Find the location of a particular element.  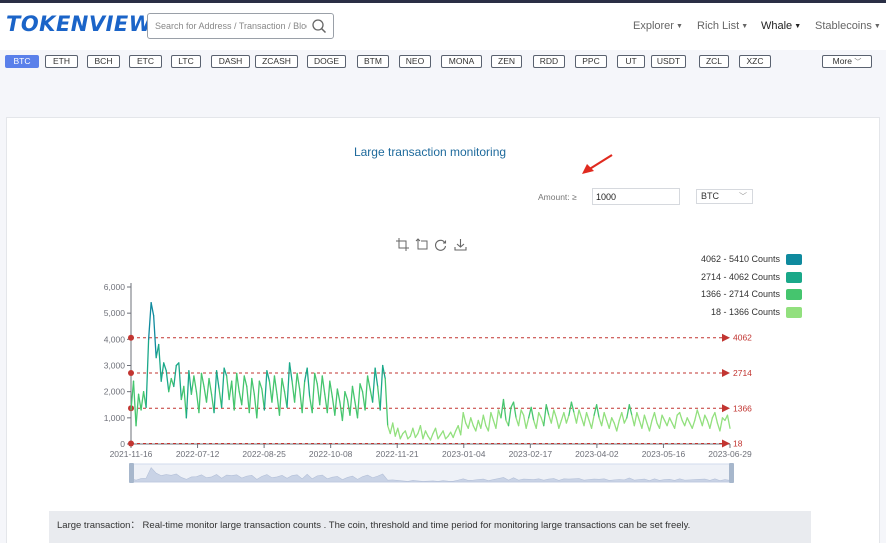

x-tick-label: 2022-07-12 is located at coordinates (198, 454).